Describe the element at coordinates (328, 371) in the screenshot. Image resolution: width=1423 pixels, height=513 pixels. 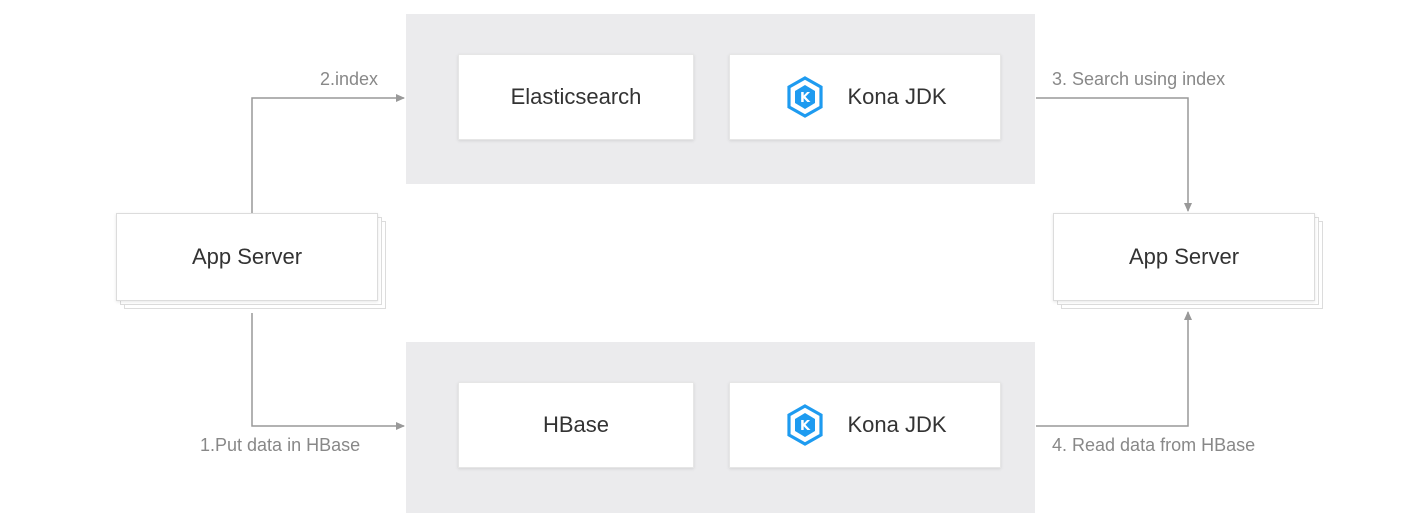
I see `arrow-put` at that location.